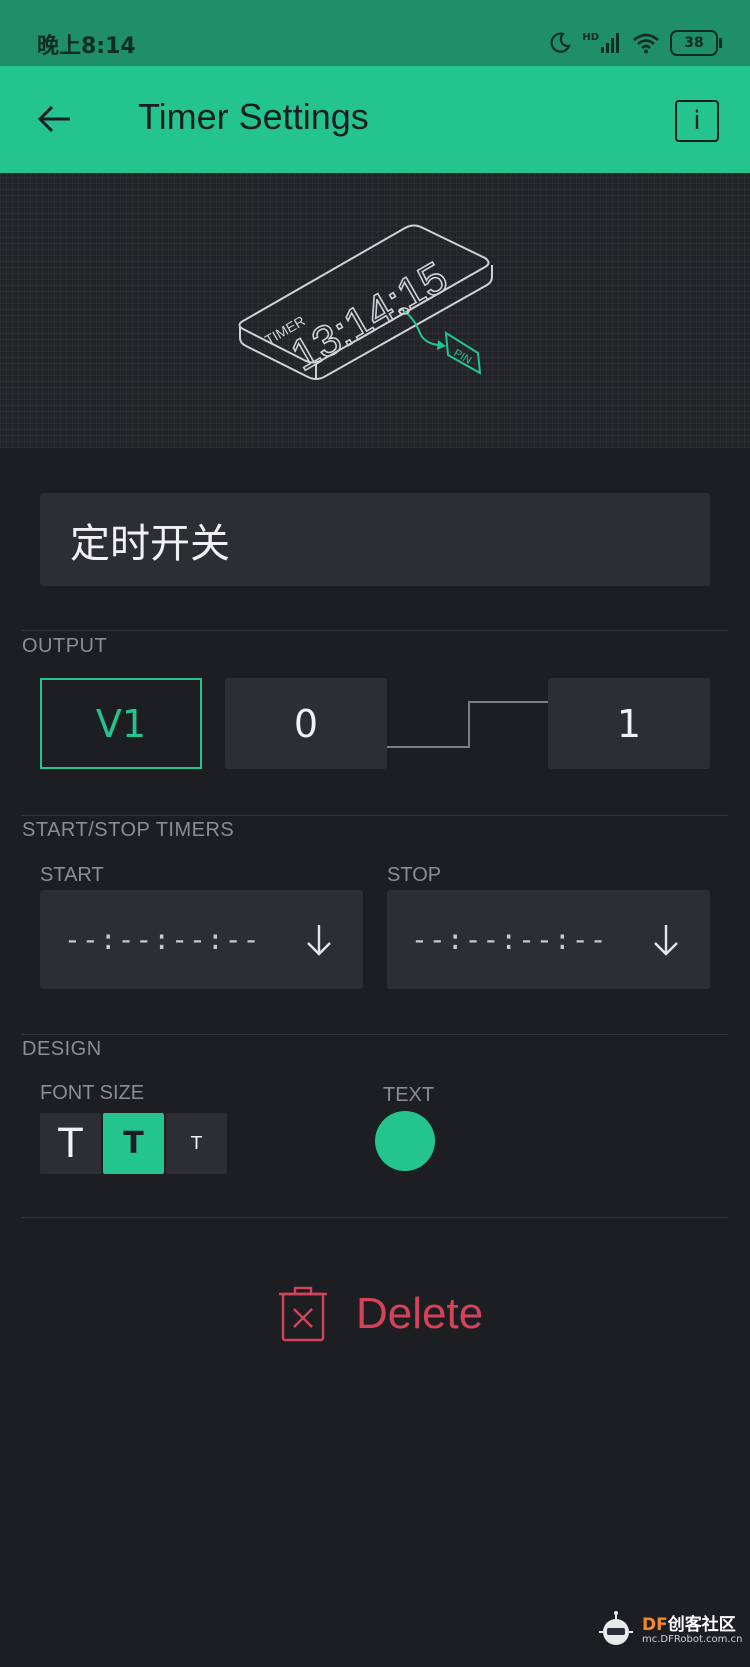 This screenshot has height=1667, width=750. What do you see at coordinates (253, 116) in the screenshot?
I see `page-title: Timer Settings` at bounding box center [253, 116].